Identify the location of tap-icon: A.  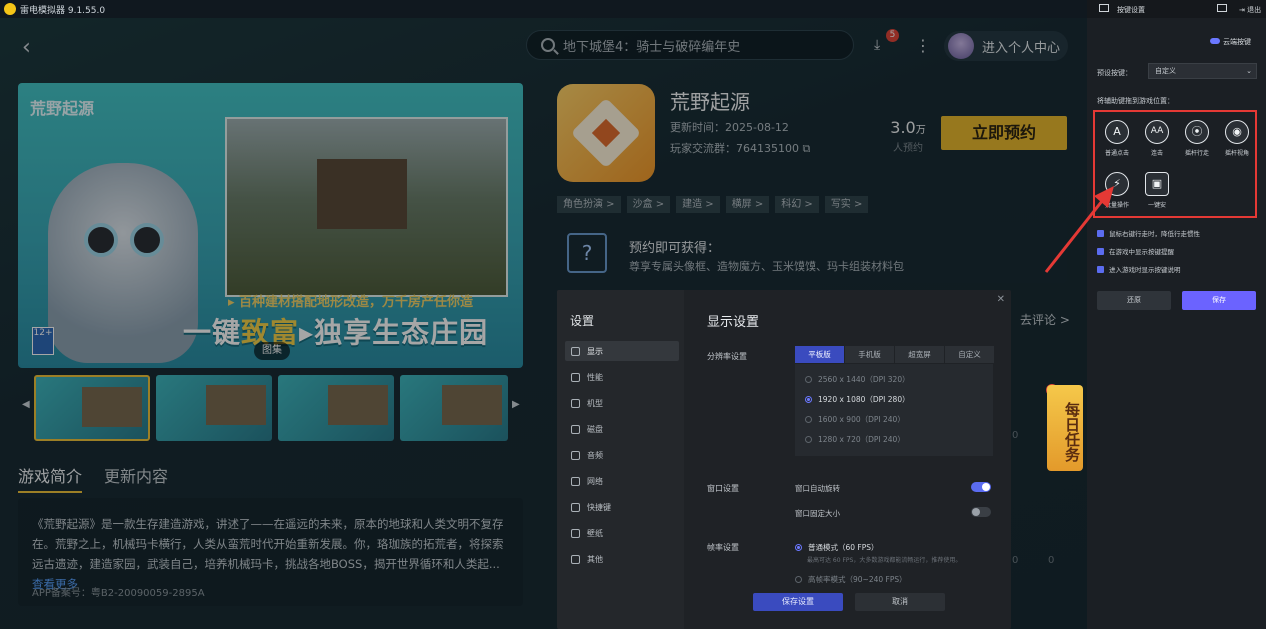
(1117, 132).